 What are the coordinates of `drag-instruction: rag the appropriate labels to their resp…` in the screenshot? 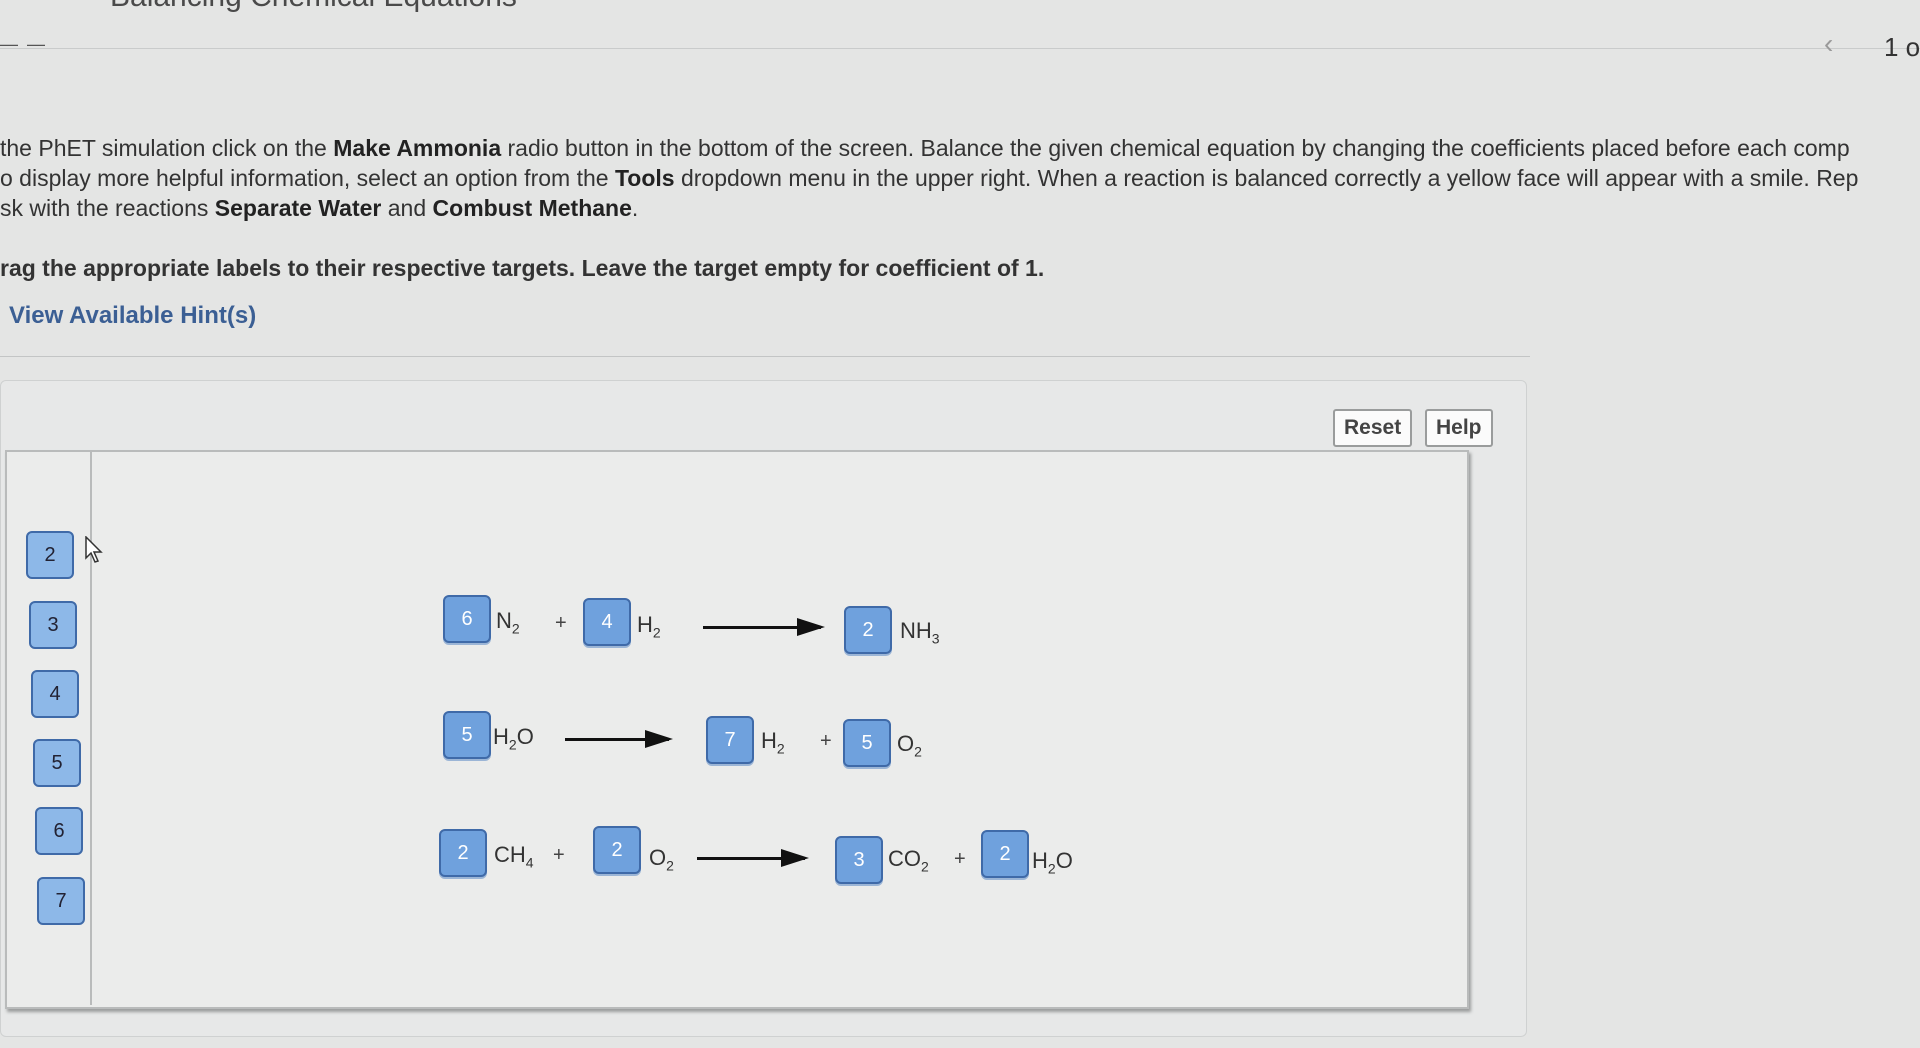 It's located at (522, 268).